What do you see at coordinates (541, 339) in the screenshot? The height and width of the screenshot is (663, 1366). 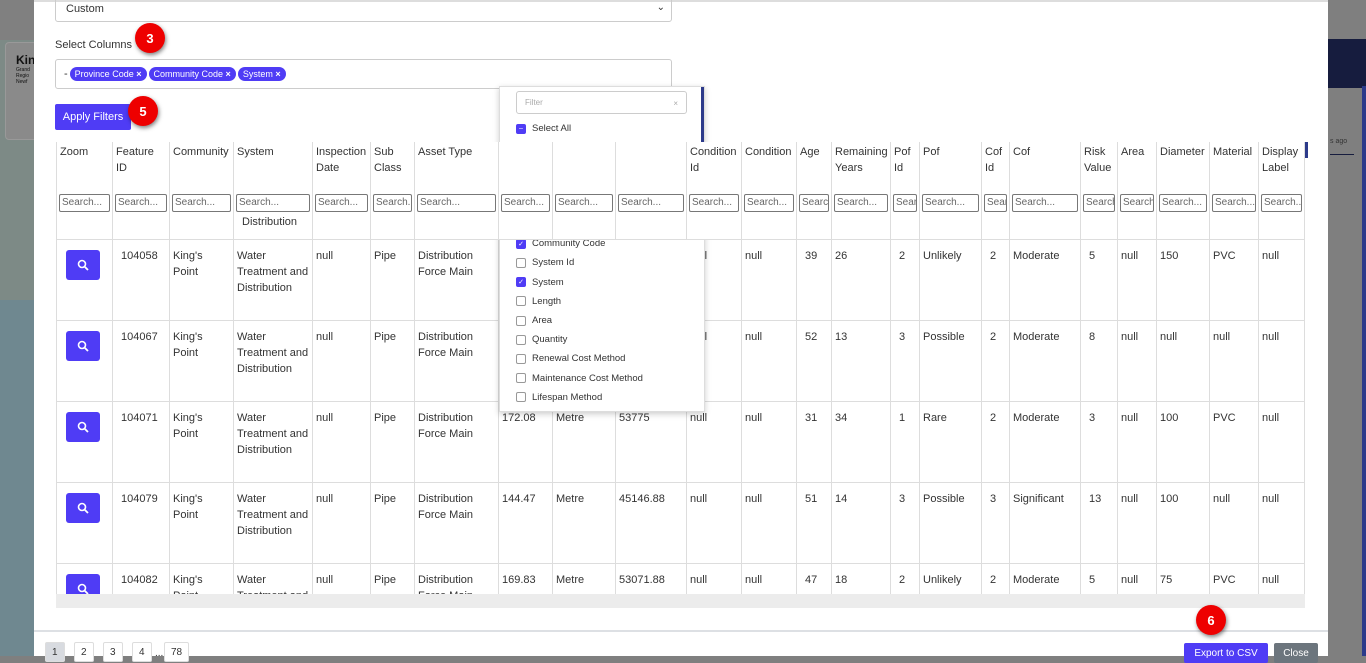 I see `column-option: Quantity` at bounding box center [541, 339].